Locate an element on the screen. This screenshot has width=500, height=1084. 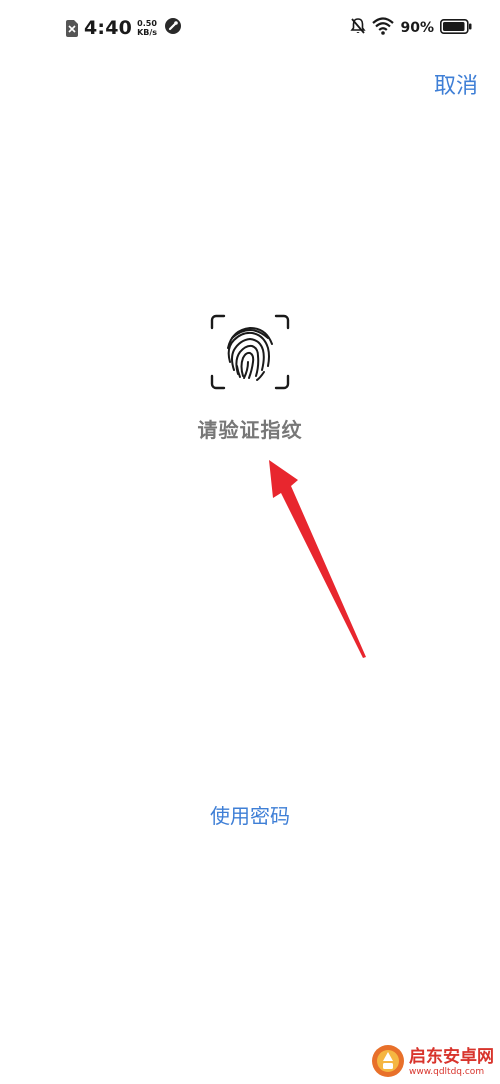
battery-icon is located at coordinates (456, 28).